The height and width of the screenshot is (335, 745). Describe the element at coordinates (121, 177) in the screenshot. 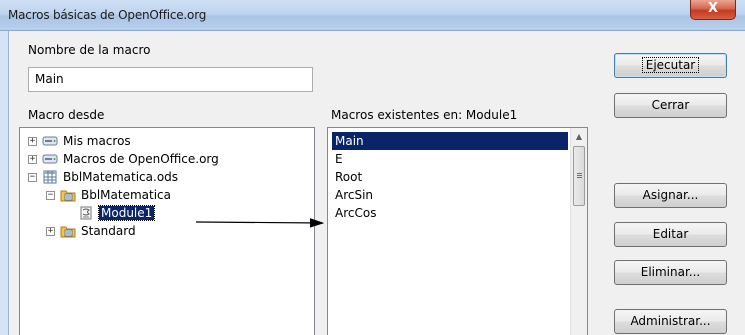

I see `tree-item-label: BblMatematica.ods` at that location.